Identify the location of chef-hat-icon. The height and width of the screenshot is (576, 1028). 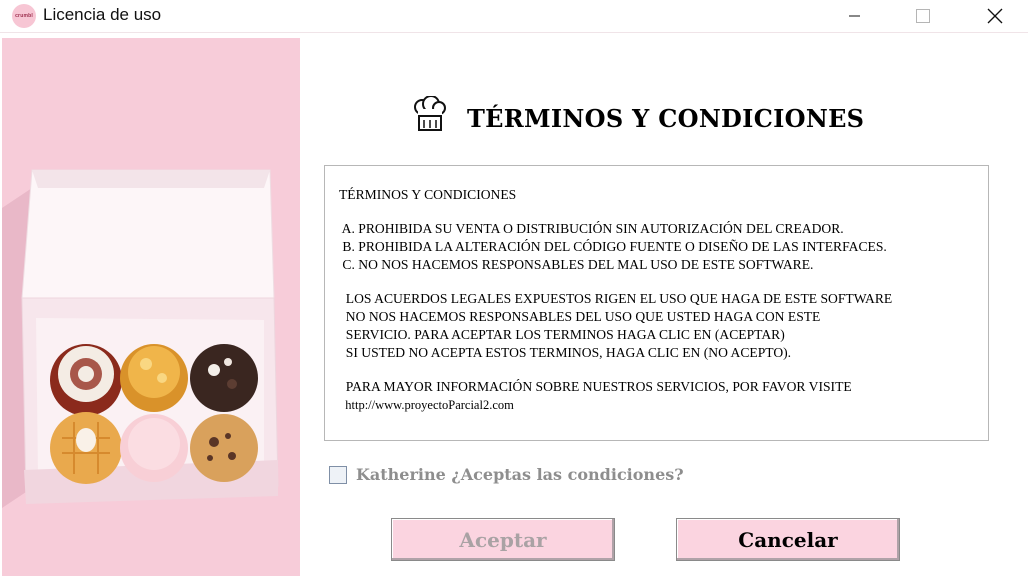
(430, 113).